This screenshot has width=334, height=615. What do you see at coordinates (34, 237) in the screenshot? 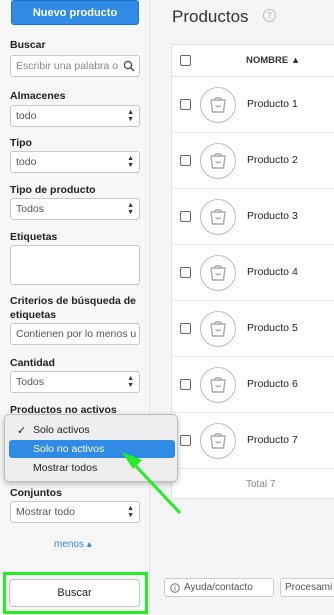
I see `etiquetas-label: Etiquetas` at bounding box center [34, 237].